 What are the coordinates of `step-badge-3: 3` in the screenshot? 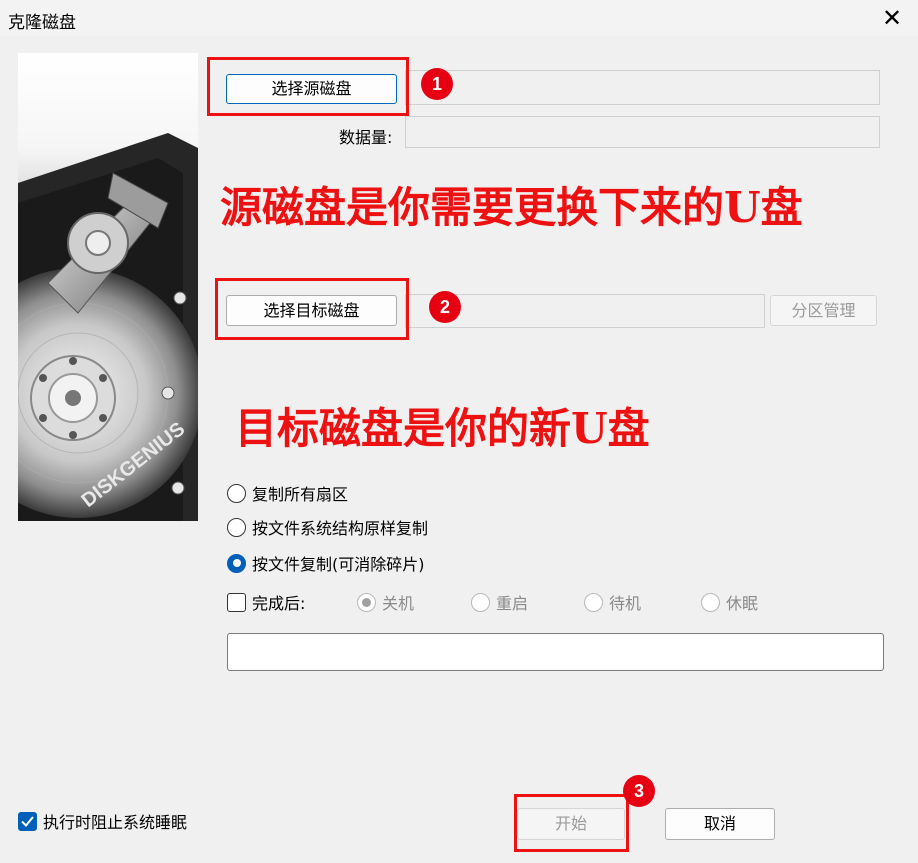 It's located at (639, 791).